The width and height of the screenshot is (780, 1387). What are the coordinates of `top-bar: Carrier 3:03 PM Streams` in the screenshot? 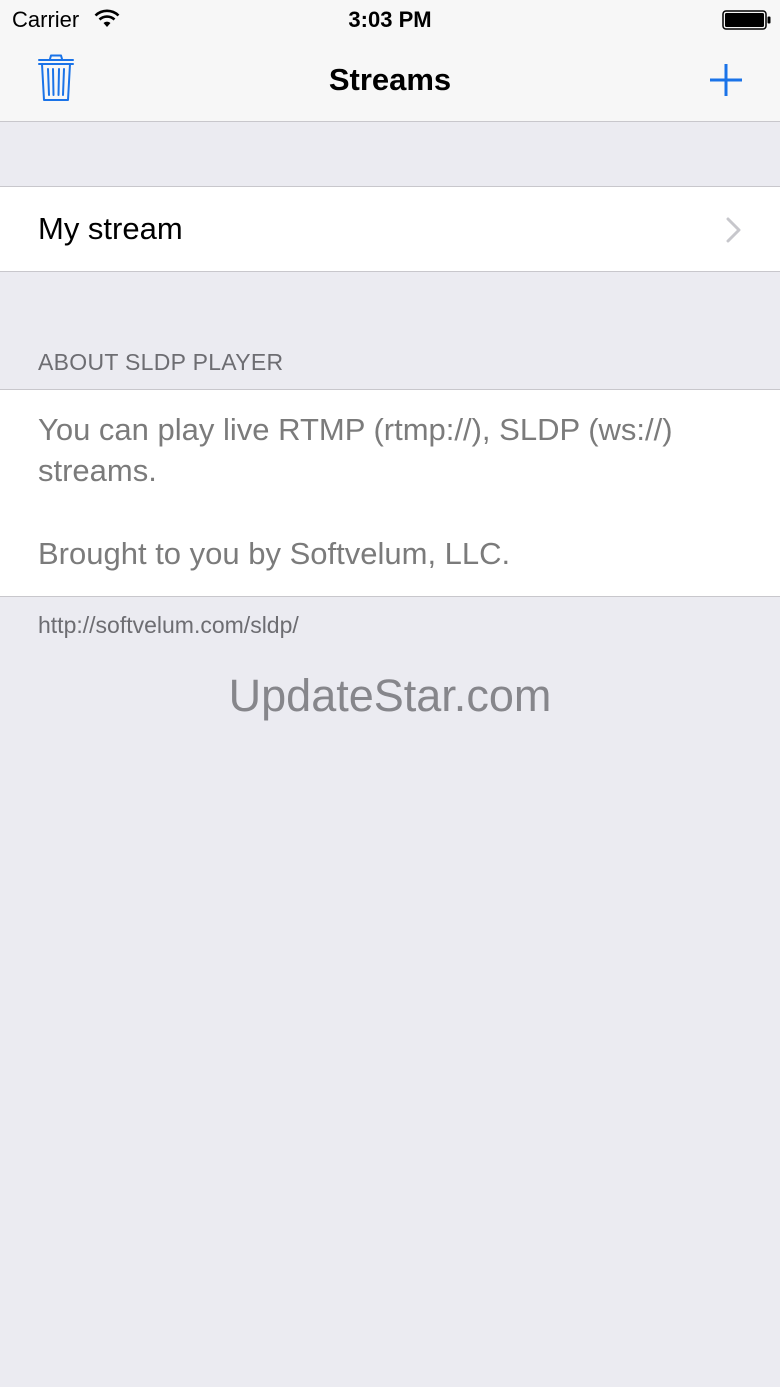 It's located at (390, 61).